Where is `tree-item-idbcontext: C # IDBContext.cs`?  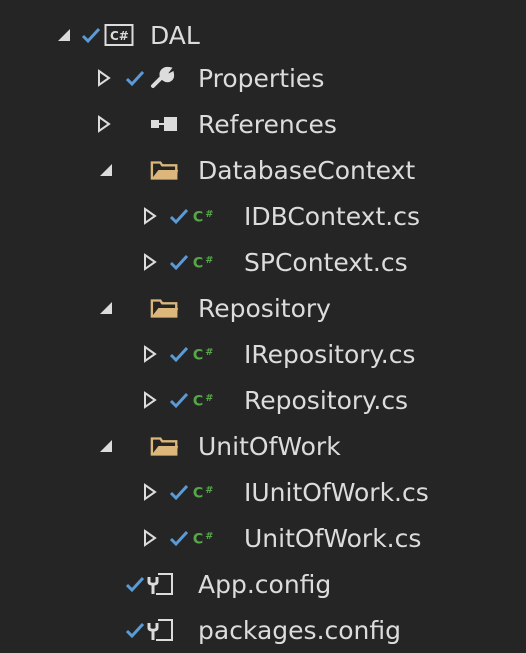
tree-item-idbcontext: C # IDBContext.cs is located at coordinates (263, 216).